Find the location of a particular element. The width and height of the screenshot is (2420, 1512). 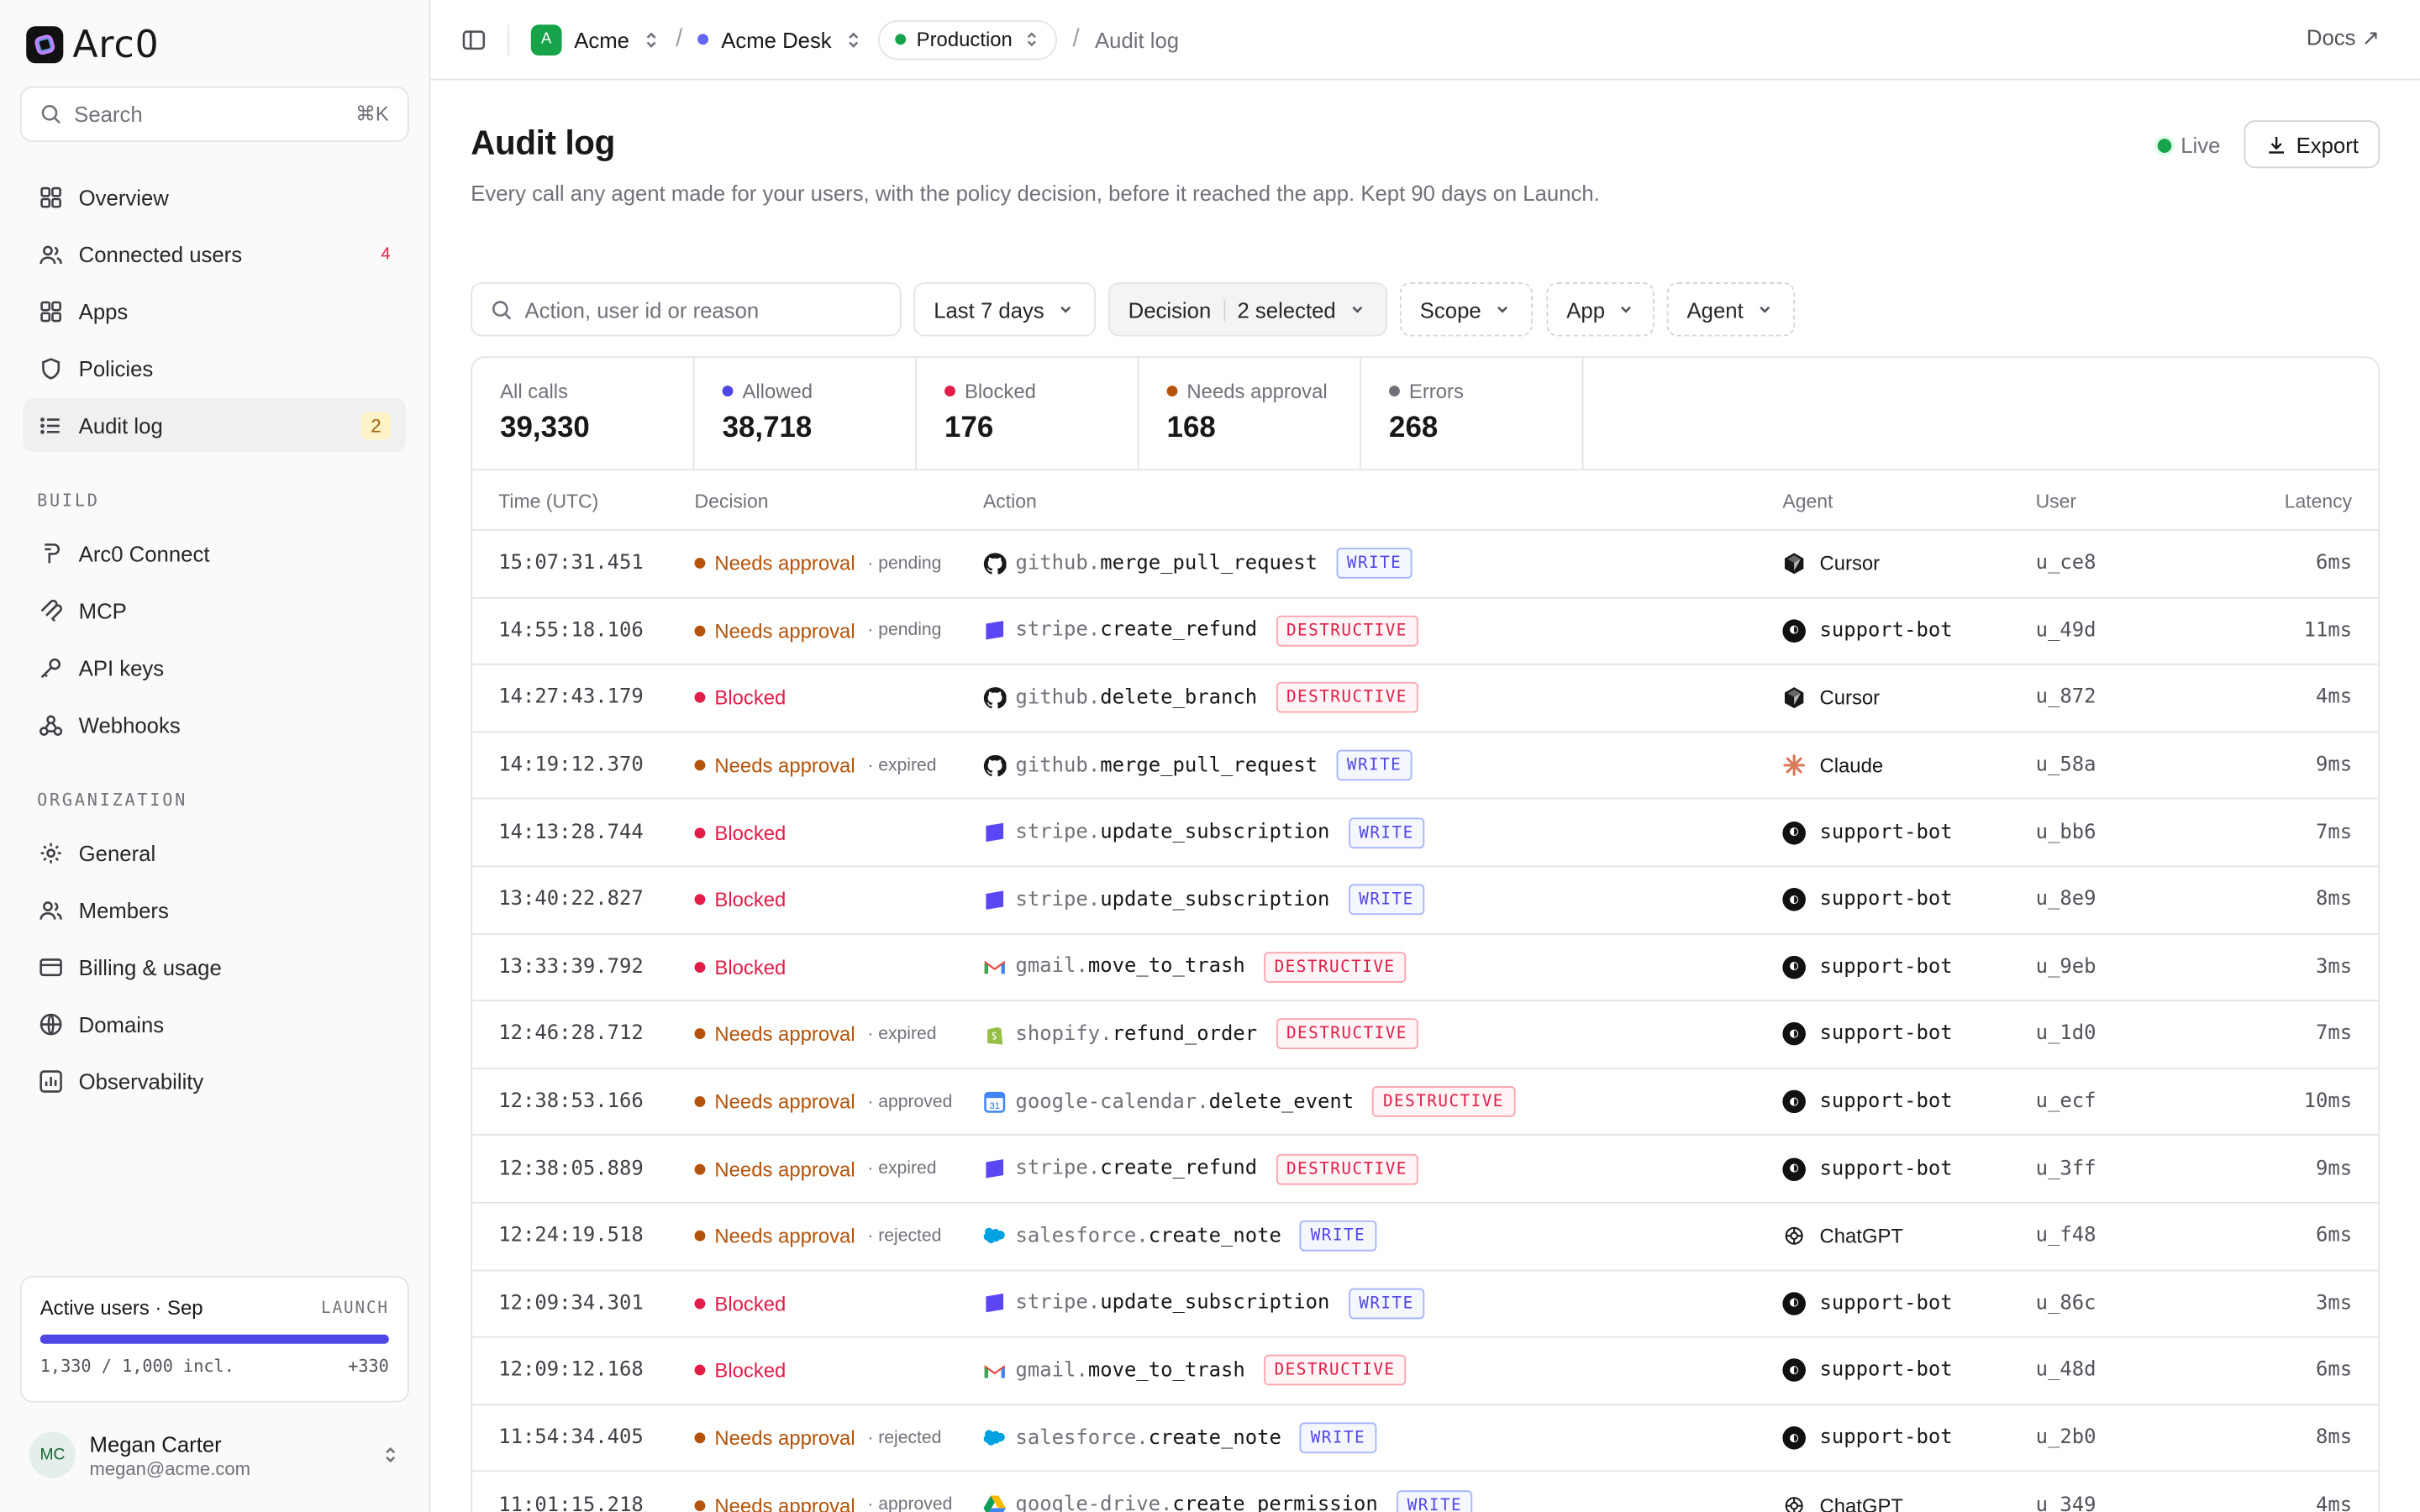

cursor-icon is located at coordinates (1794, 564).